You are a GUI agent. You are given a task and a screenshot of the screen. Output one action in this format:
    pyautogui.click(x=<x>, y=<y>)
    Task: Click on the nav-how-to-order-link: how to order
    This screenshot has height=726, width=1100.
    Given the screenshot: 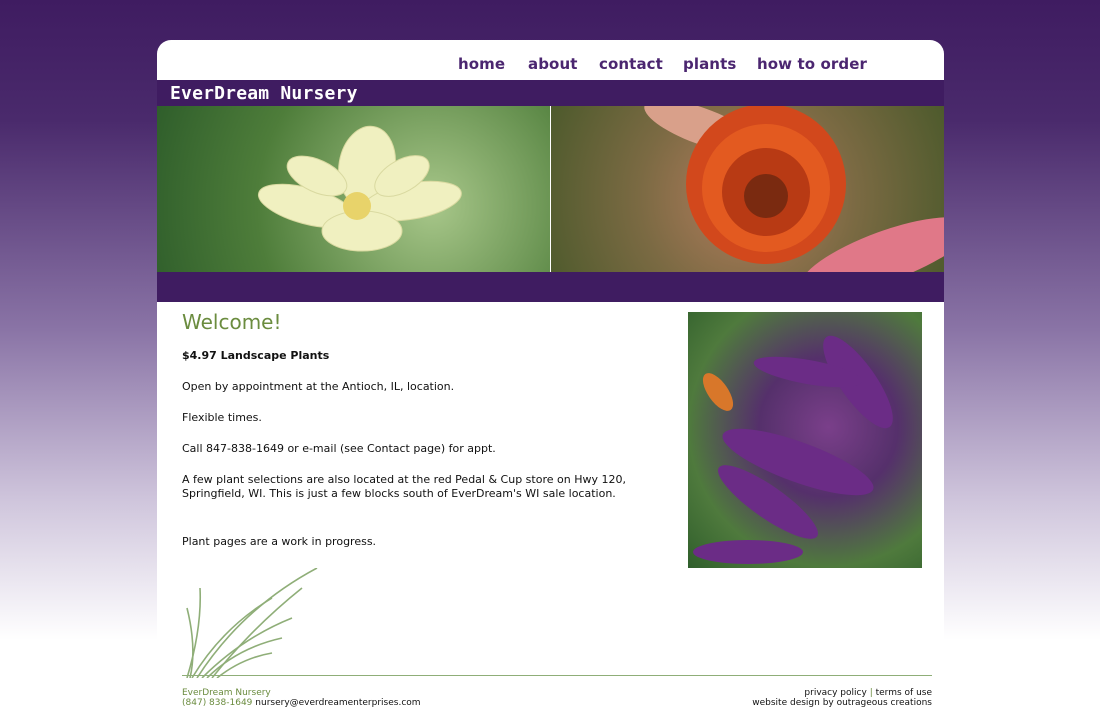 What is the action you would take?
    pyautogui.click(x=812, y=64)
    